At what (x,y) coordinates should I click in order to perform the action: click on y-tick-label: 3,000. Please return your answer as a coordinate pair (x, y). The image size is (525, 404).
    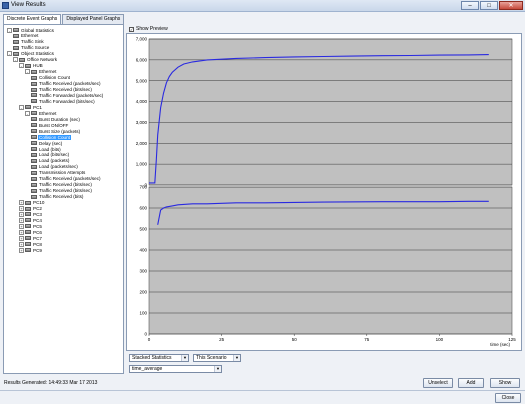
    Looking at the image, I should click on (142, 122).